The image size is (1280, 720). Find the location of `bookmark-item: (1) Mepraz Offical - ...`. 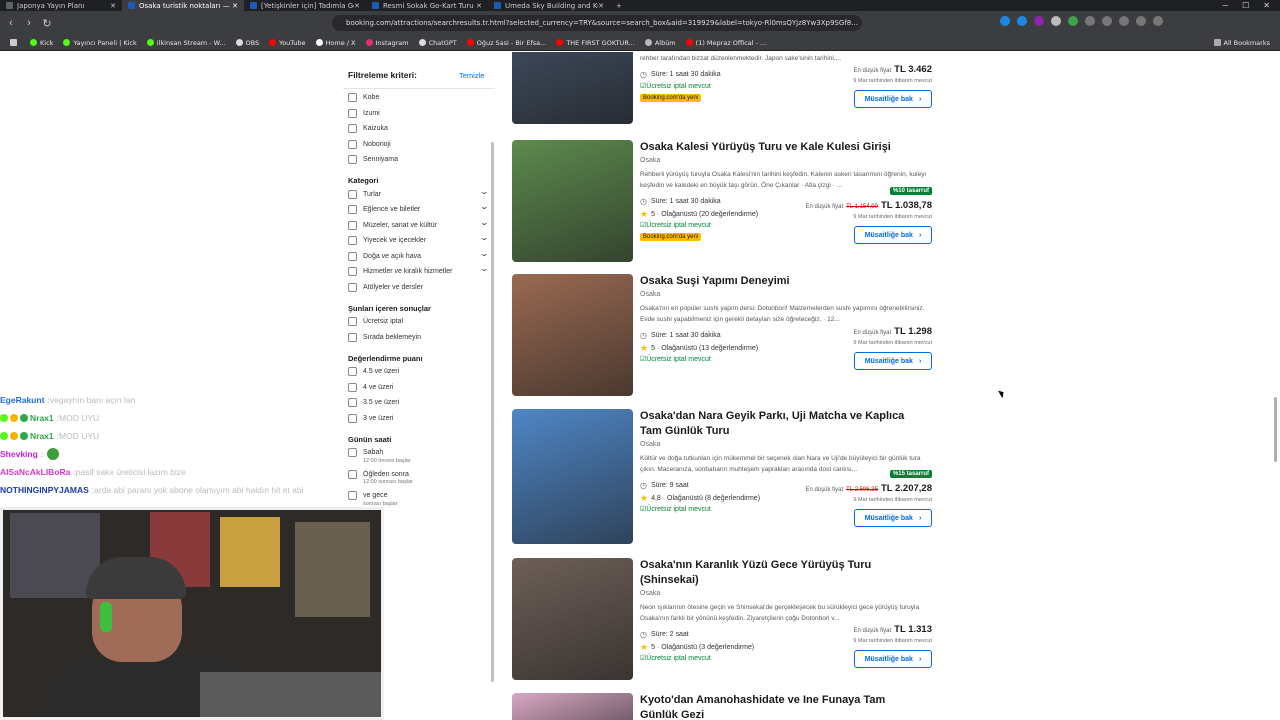

bookmark-item: (1) Mepraz Offical - ... is located at coordinates (725, 43).